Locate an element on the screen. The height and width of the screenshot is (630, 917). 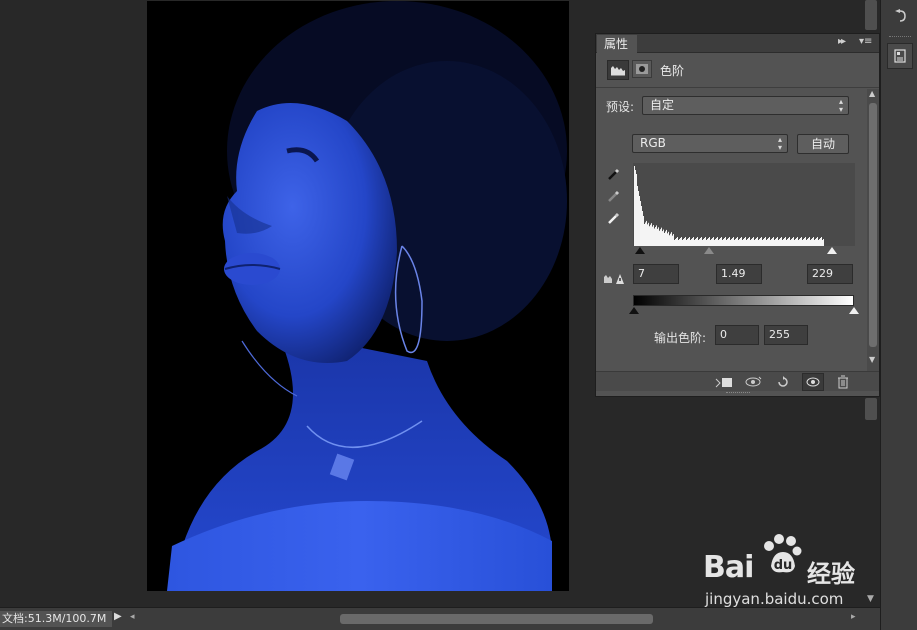
status-menu-icon: ▶ is located at coordinates (118, 616).